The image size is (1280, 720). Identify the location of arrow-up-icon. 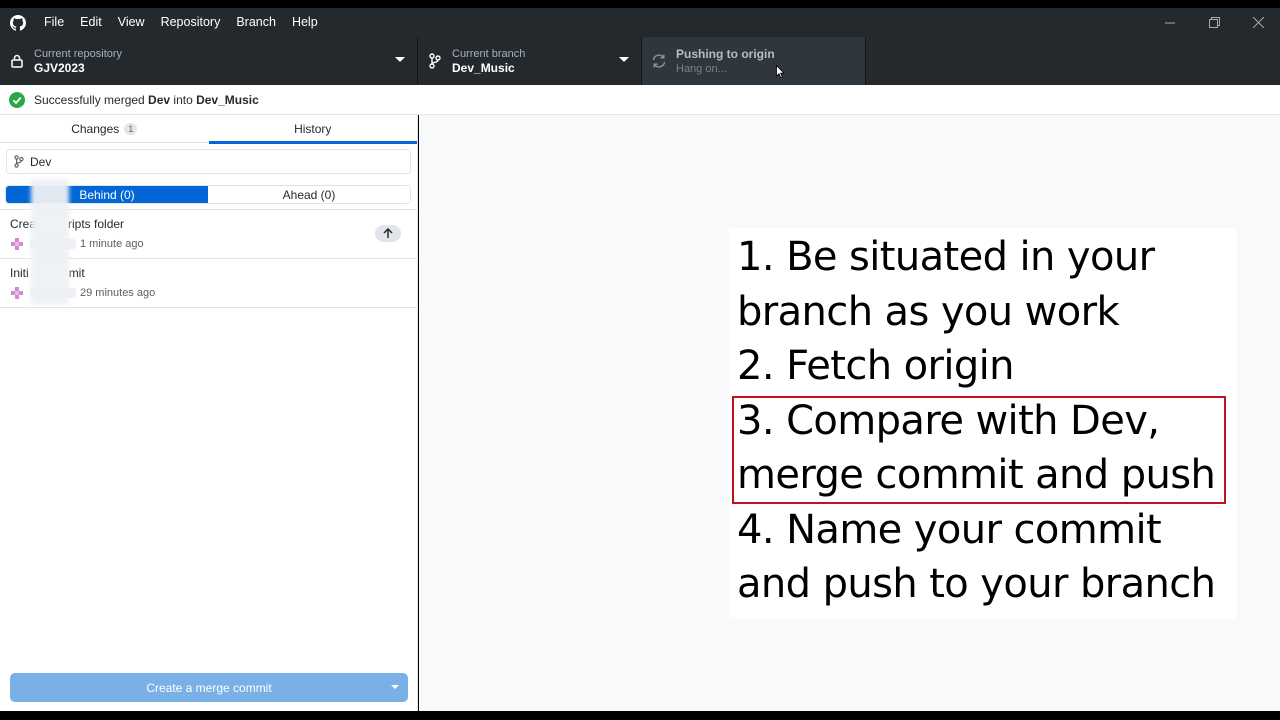
(388, 233).